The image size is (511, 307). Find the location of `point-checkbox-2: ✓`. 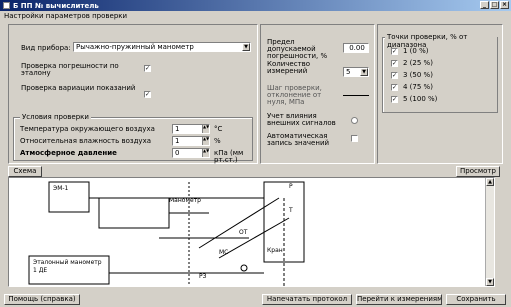

point-checkbox-2: ✓ is located at coordinates (394, 63).